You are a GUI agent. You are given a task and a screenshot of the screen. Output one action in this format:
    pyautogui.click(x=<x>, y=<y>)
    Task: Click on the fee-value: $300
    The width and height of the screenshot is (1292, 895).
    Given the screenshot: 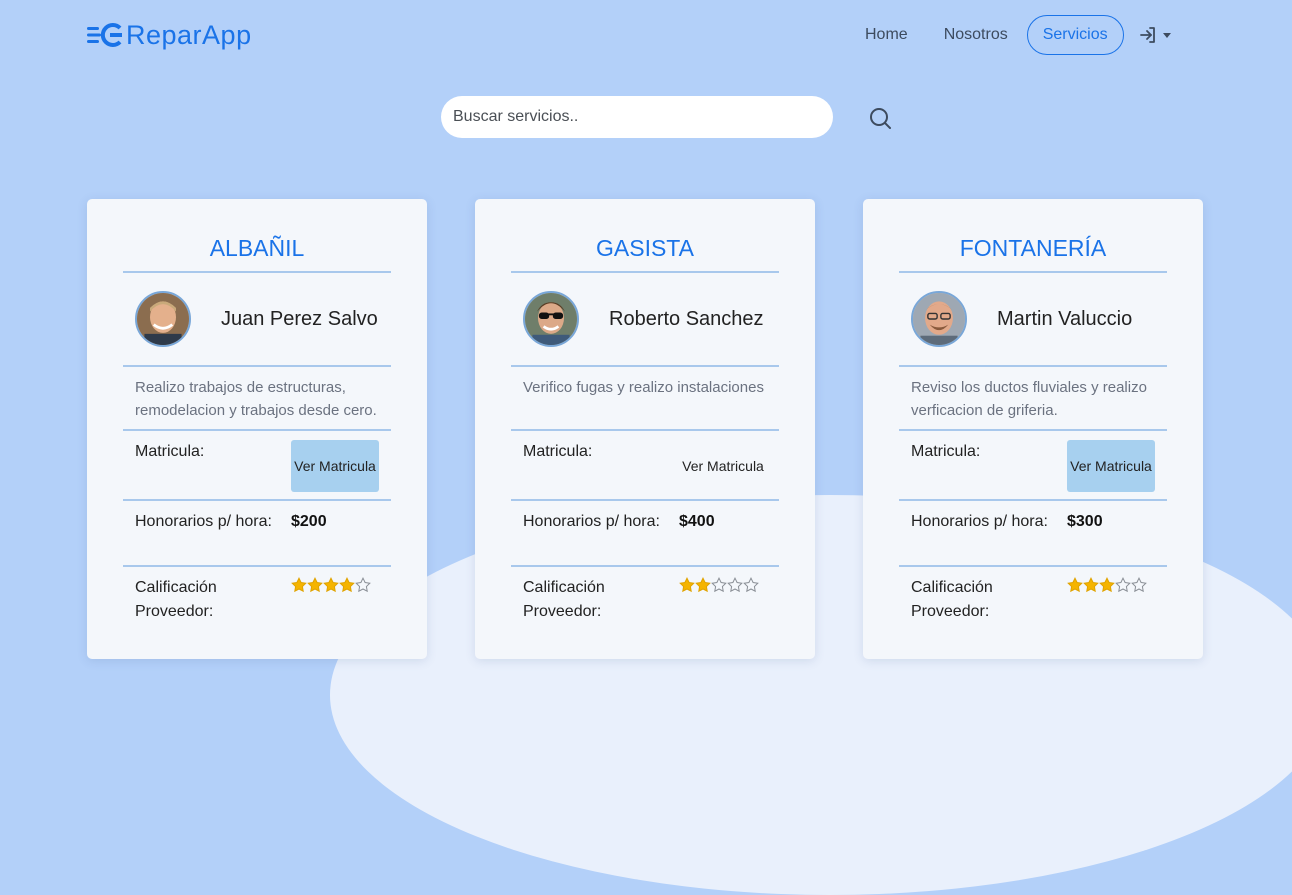 What is the action you would take?
    pyautogui.click(x=1085, y=521)
    